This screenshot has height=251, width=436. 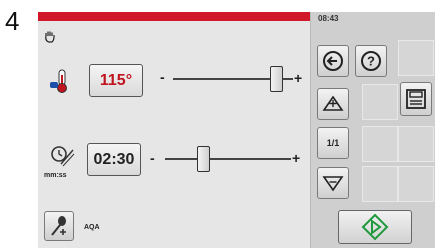 I want to click on timer-slider-track, so click(x=228, y=159).